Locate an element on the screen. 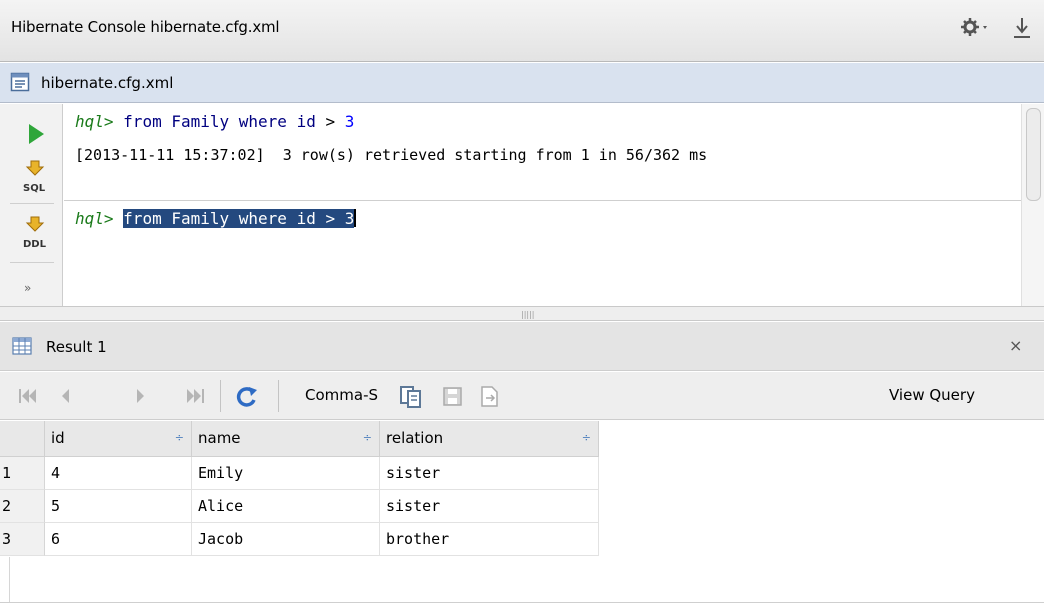 The image size is (1044, 603). console-side-toolbar: SQL DDL » is located at coordinates (31, 205).